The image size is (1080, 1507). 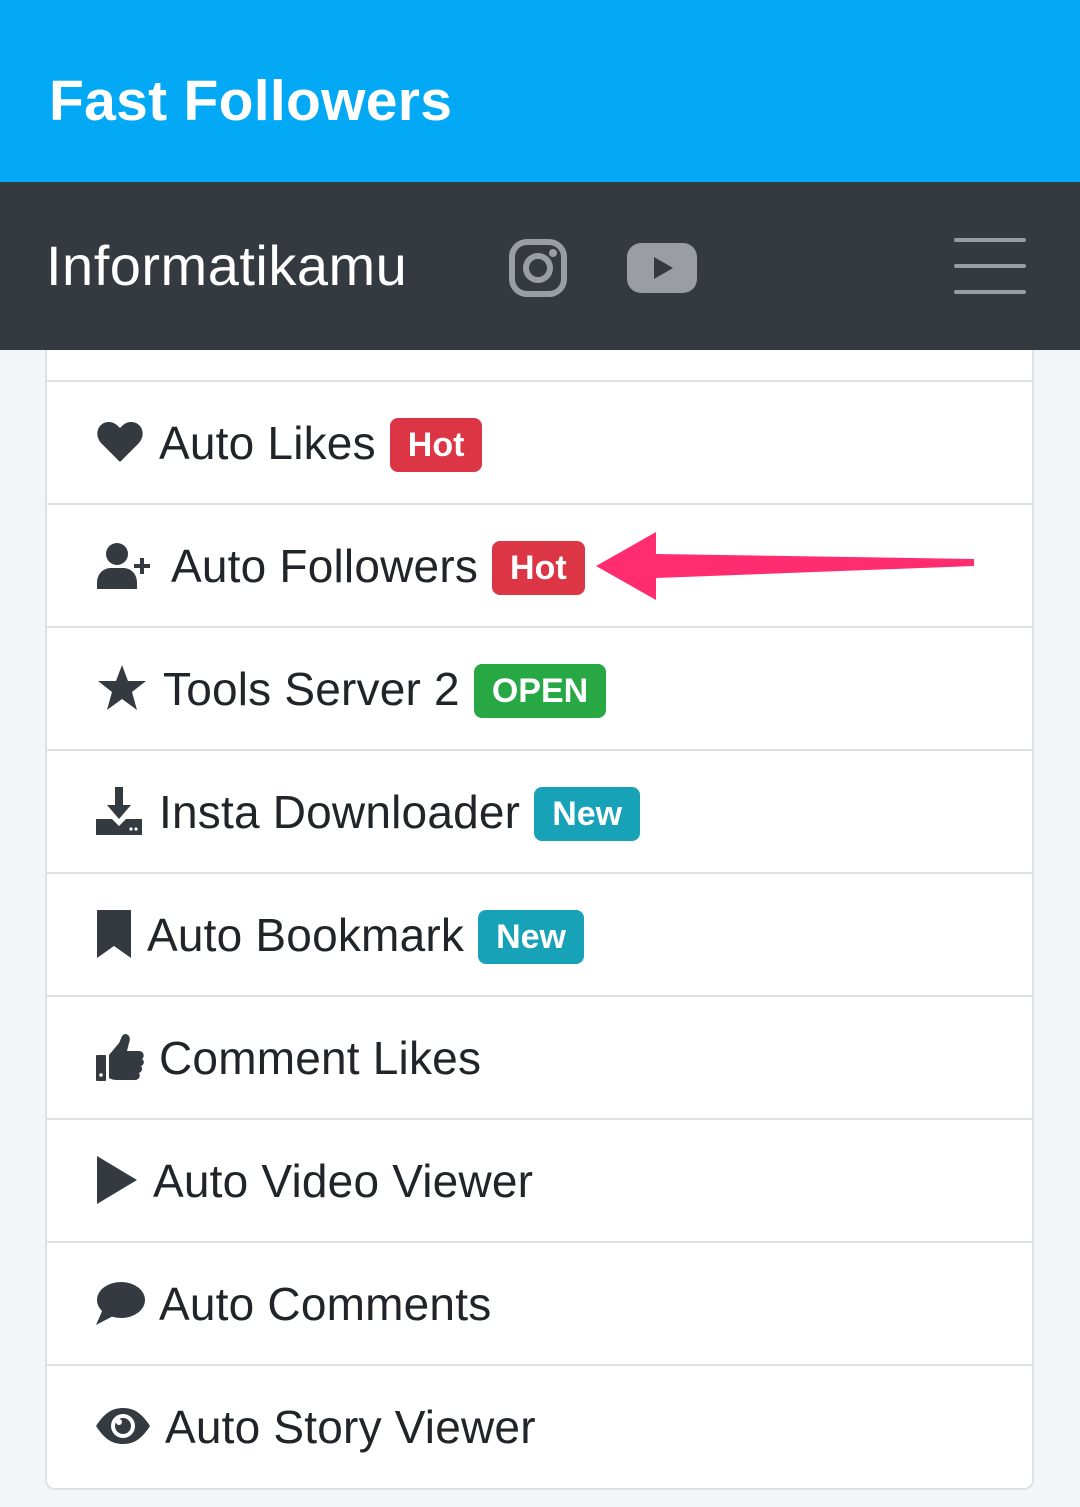 What do you see at coordinates (120, 1303) in the screenshot?
I see `comment-icon` at bounding box center [120, 1303].